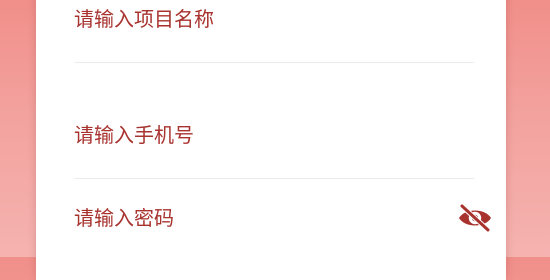  What do you see at coordinates (134, 135) in the screenshot?
I see `phone-placeholder: 请输入手机号` at bounding box center [134, 135].